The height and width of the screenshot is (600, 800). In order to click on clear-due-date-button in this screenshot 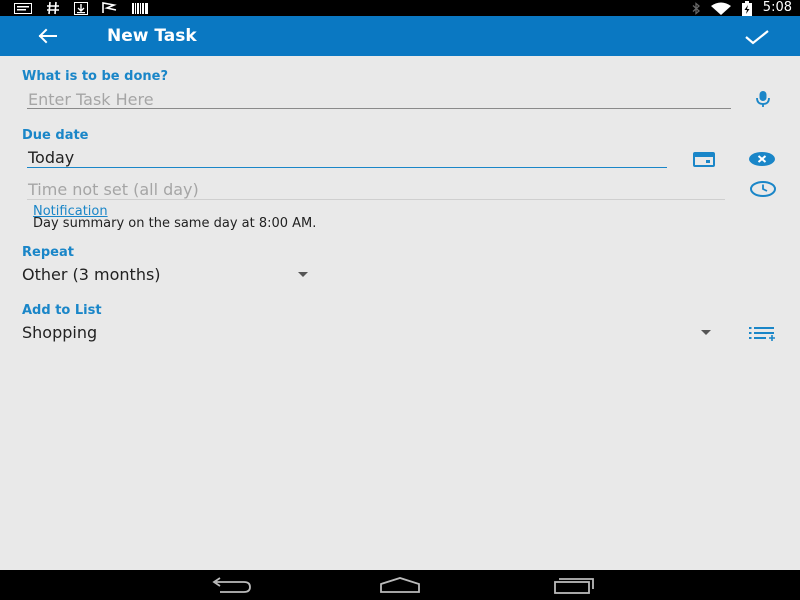, I will do `click(762, 159)`.